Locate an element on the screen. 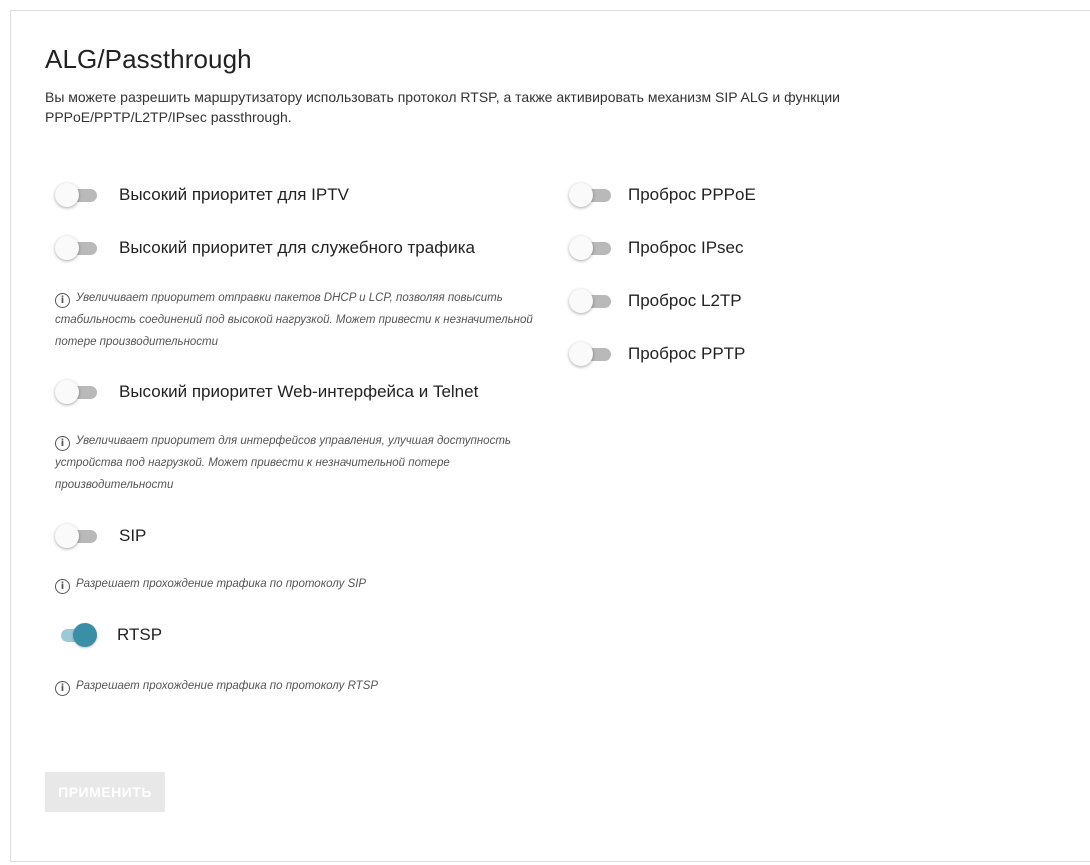 The width and height of the screenshot is (1090, 865). service-traffic-priority-toggle is located at coordinates (76, 248).